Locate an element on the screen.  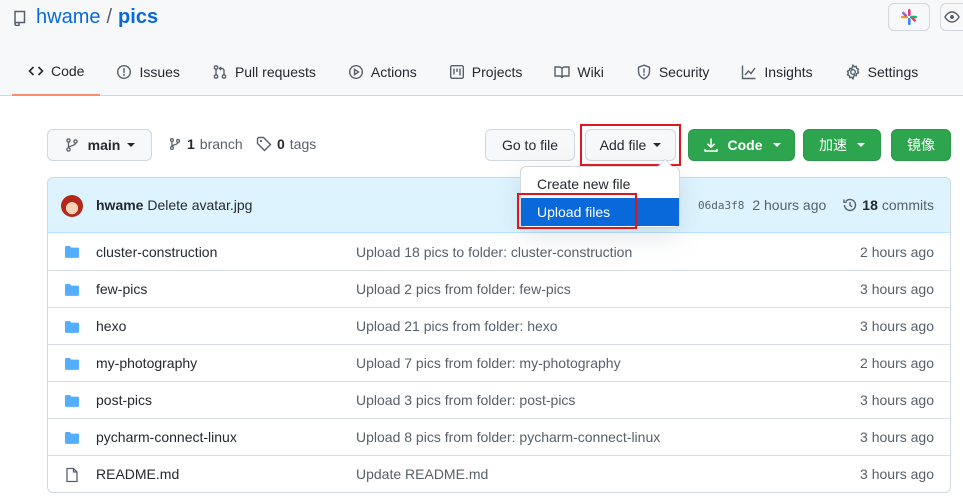
speed-button-label: 加速 is located at coordinates (833, 145).